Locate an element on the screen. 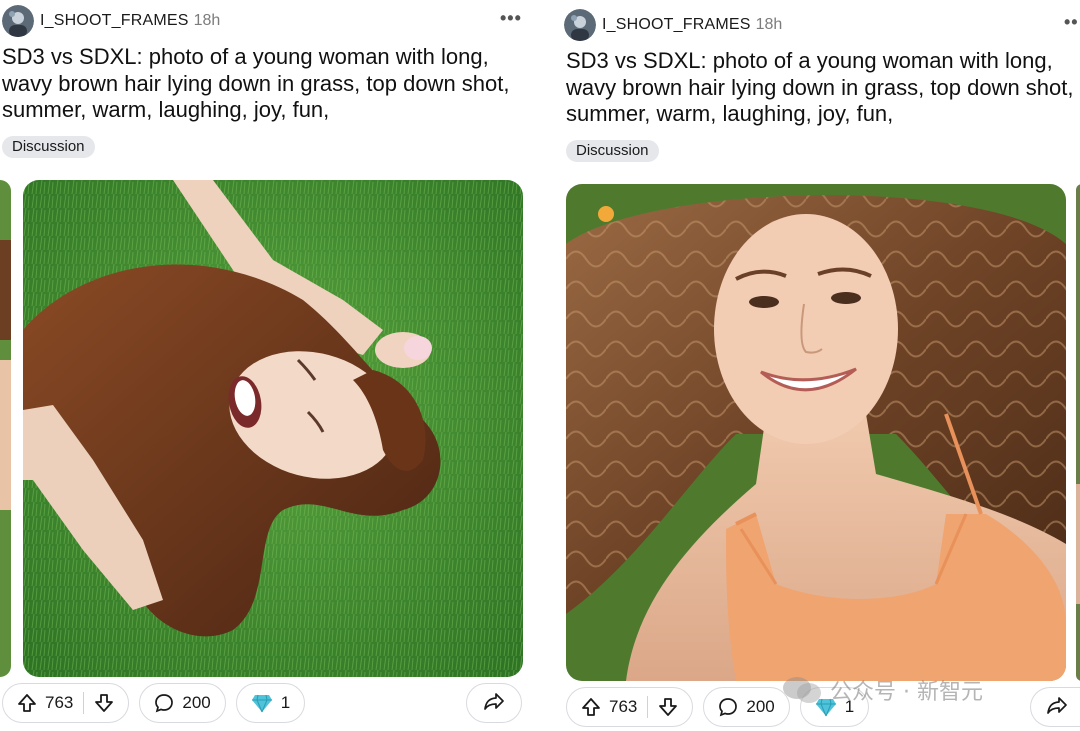 This screenshot has height=731, width=1080. more-horizontal-icon: •• is located at coordinates (1071, 22).